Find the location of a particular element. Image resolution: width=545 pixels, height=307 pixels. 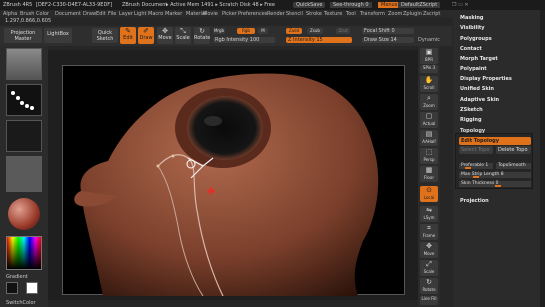

rotate-button: ↻ Rotate is located at coordinates (202, 35).